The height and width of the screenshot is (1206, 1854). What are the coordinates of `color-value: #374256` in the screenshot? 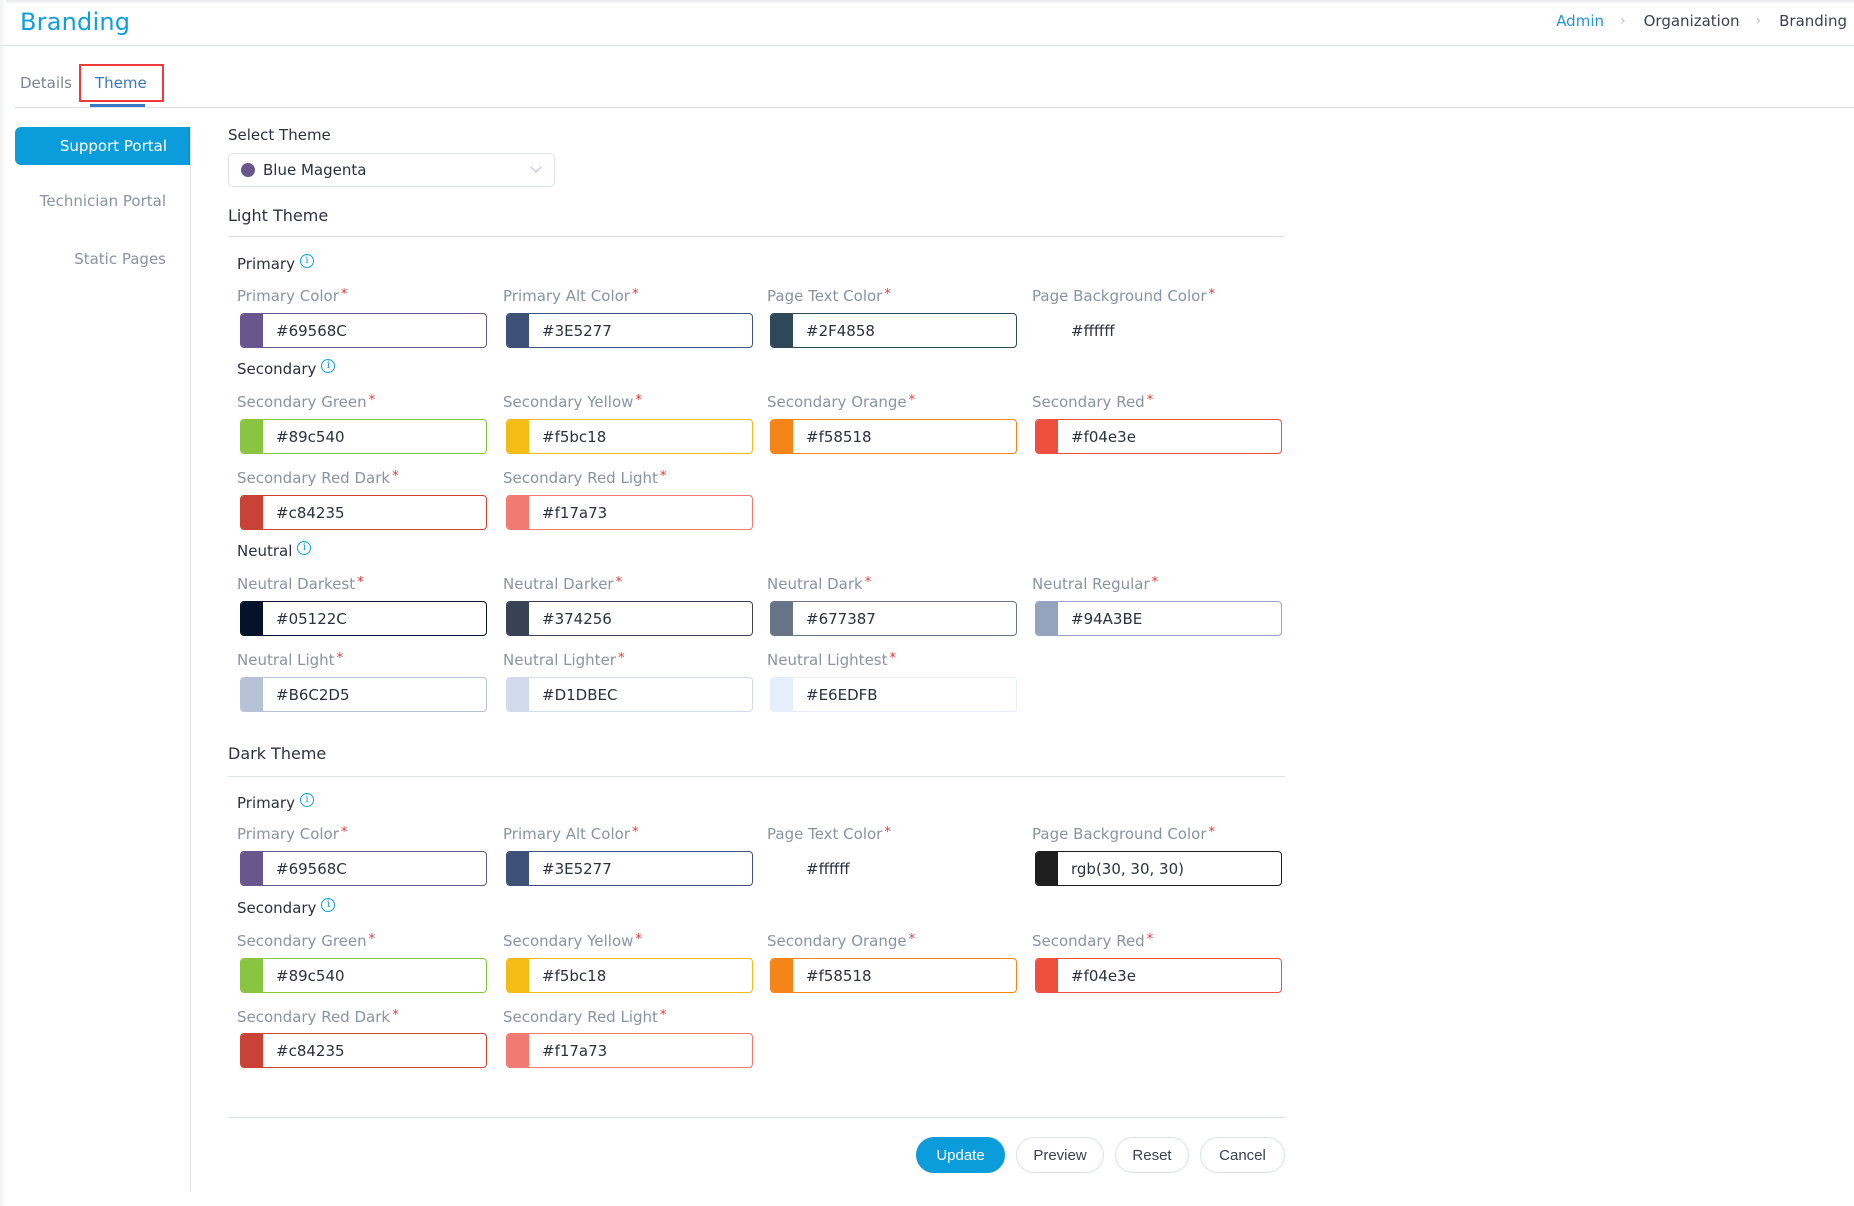 It's located at (570, 618).